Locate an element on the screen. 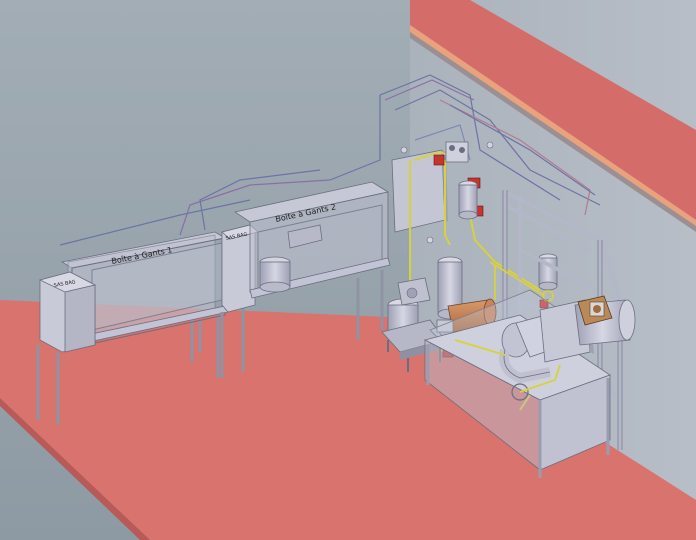 Image resolution: width=696 pixels, height=540 pixels. pump-unit is located at coordinates (414, 291).